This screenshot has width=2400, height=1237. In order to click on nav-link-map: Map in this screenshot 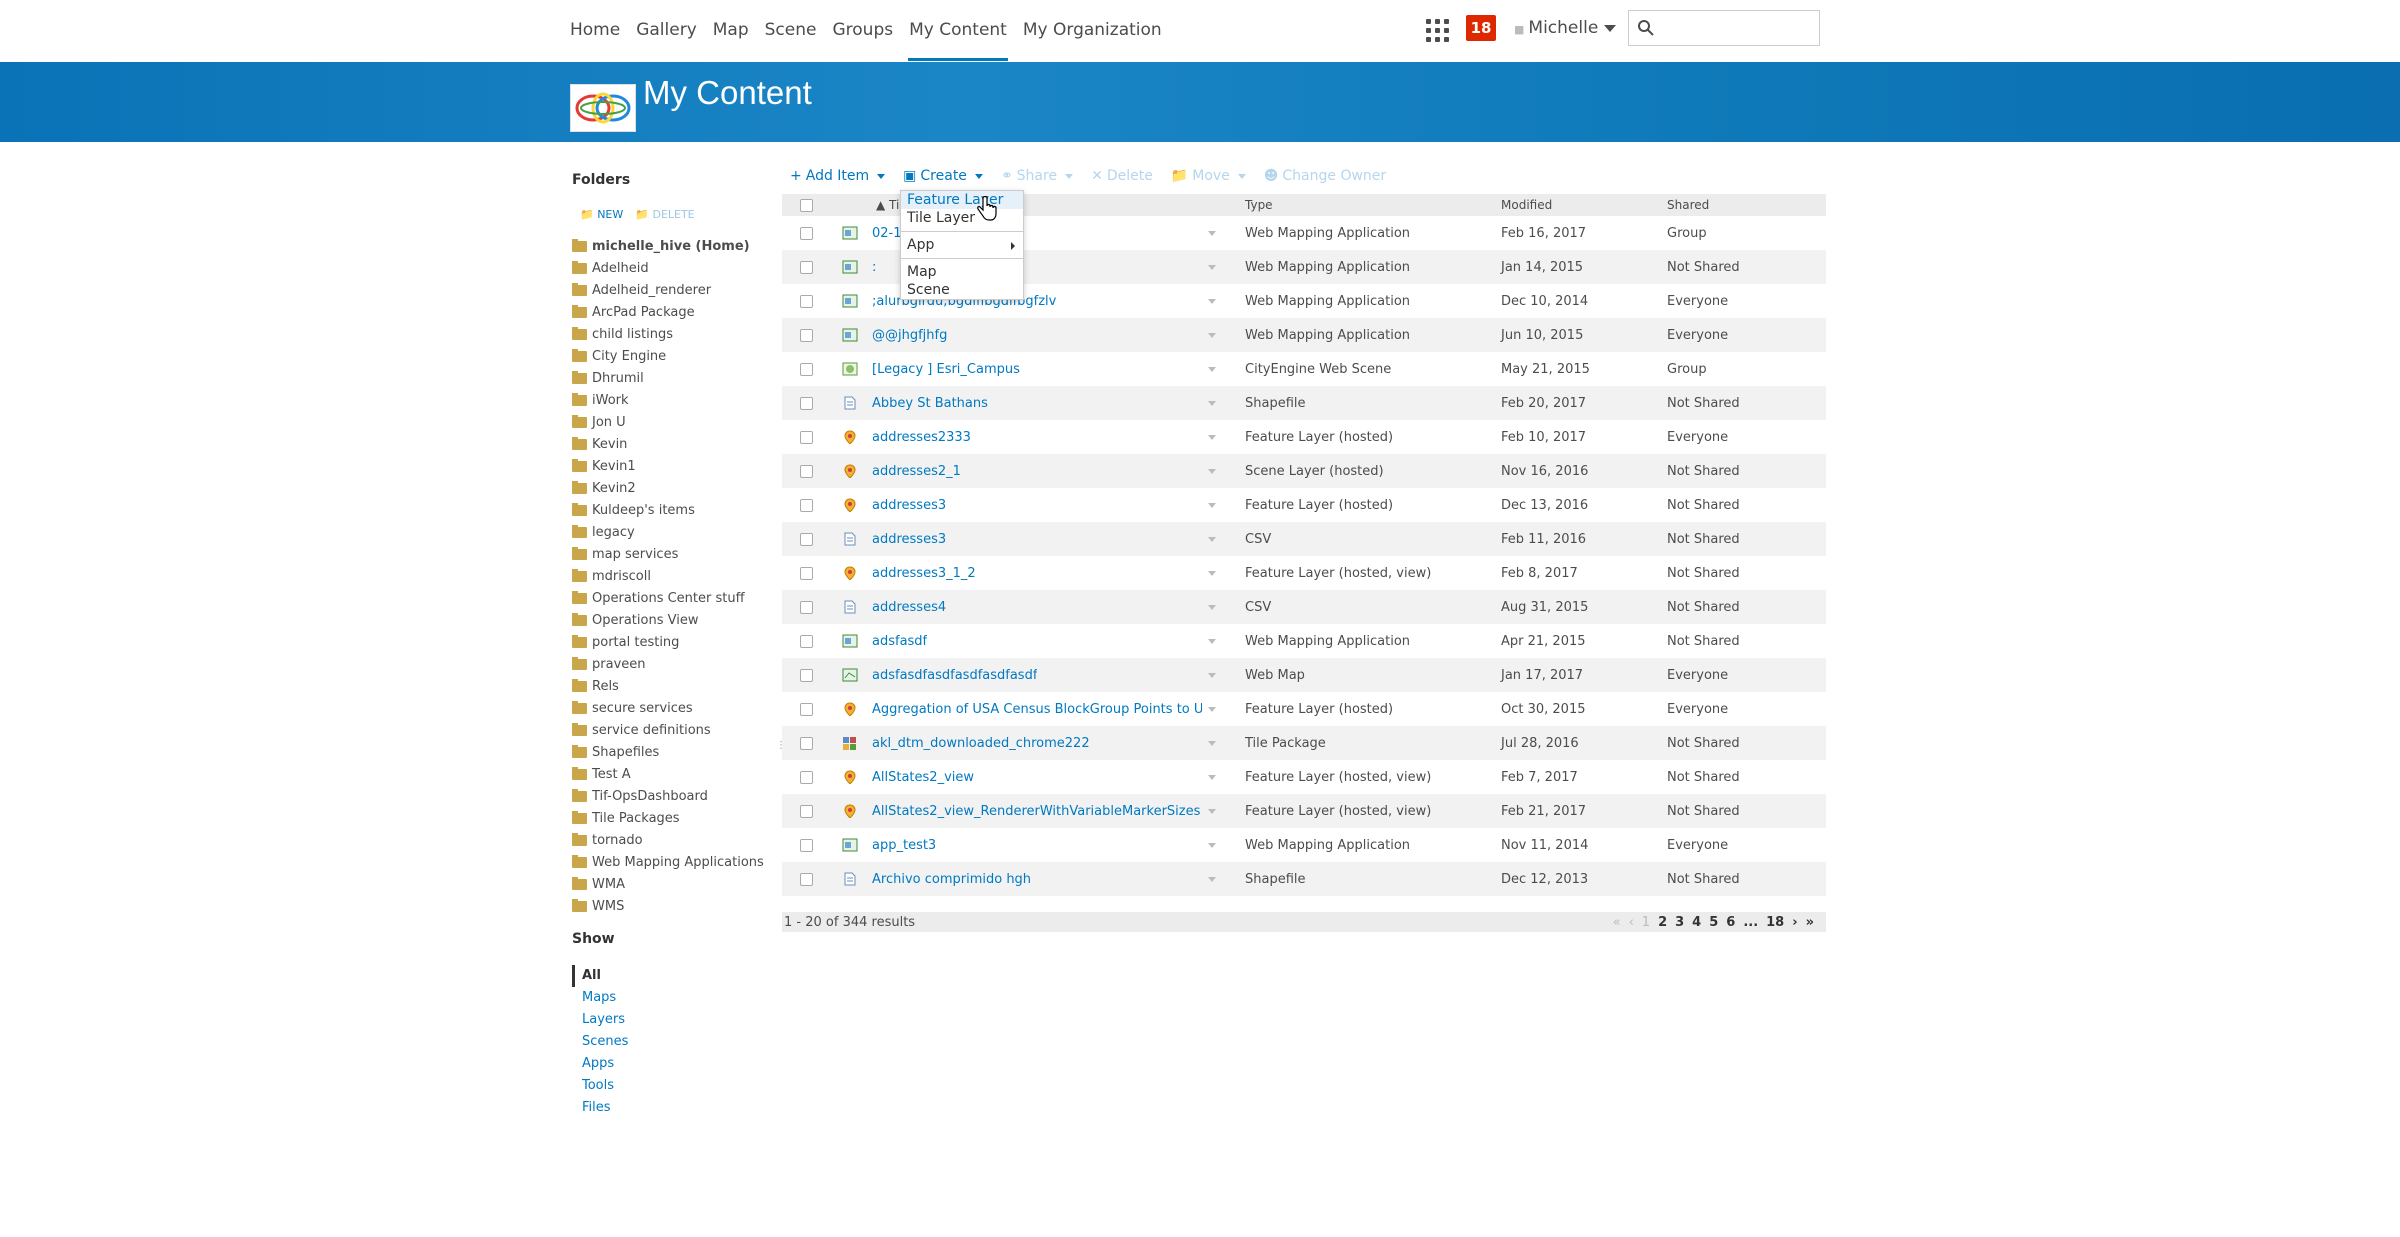, I will do `click(731, 31)`.